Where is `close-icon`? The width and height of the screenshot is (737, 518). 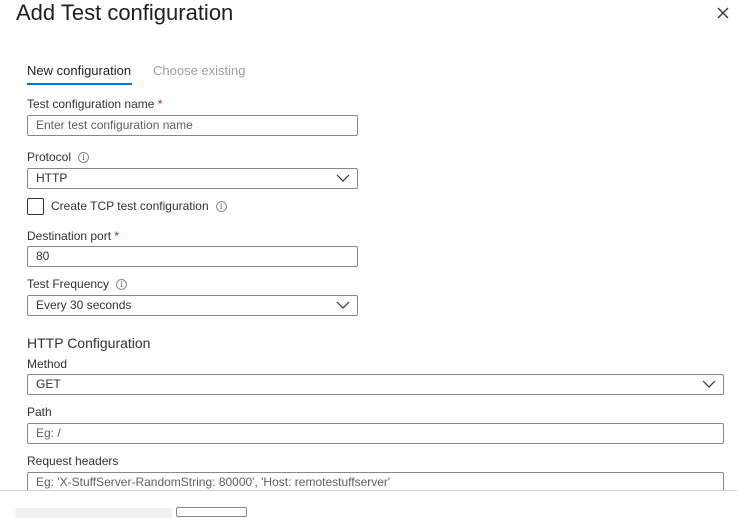
close-icon is located at coordinates (723, 13).